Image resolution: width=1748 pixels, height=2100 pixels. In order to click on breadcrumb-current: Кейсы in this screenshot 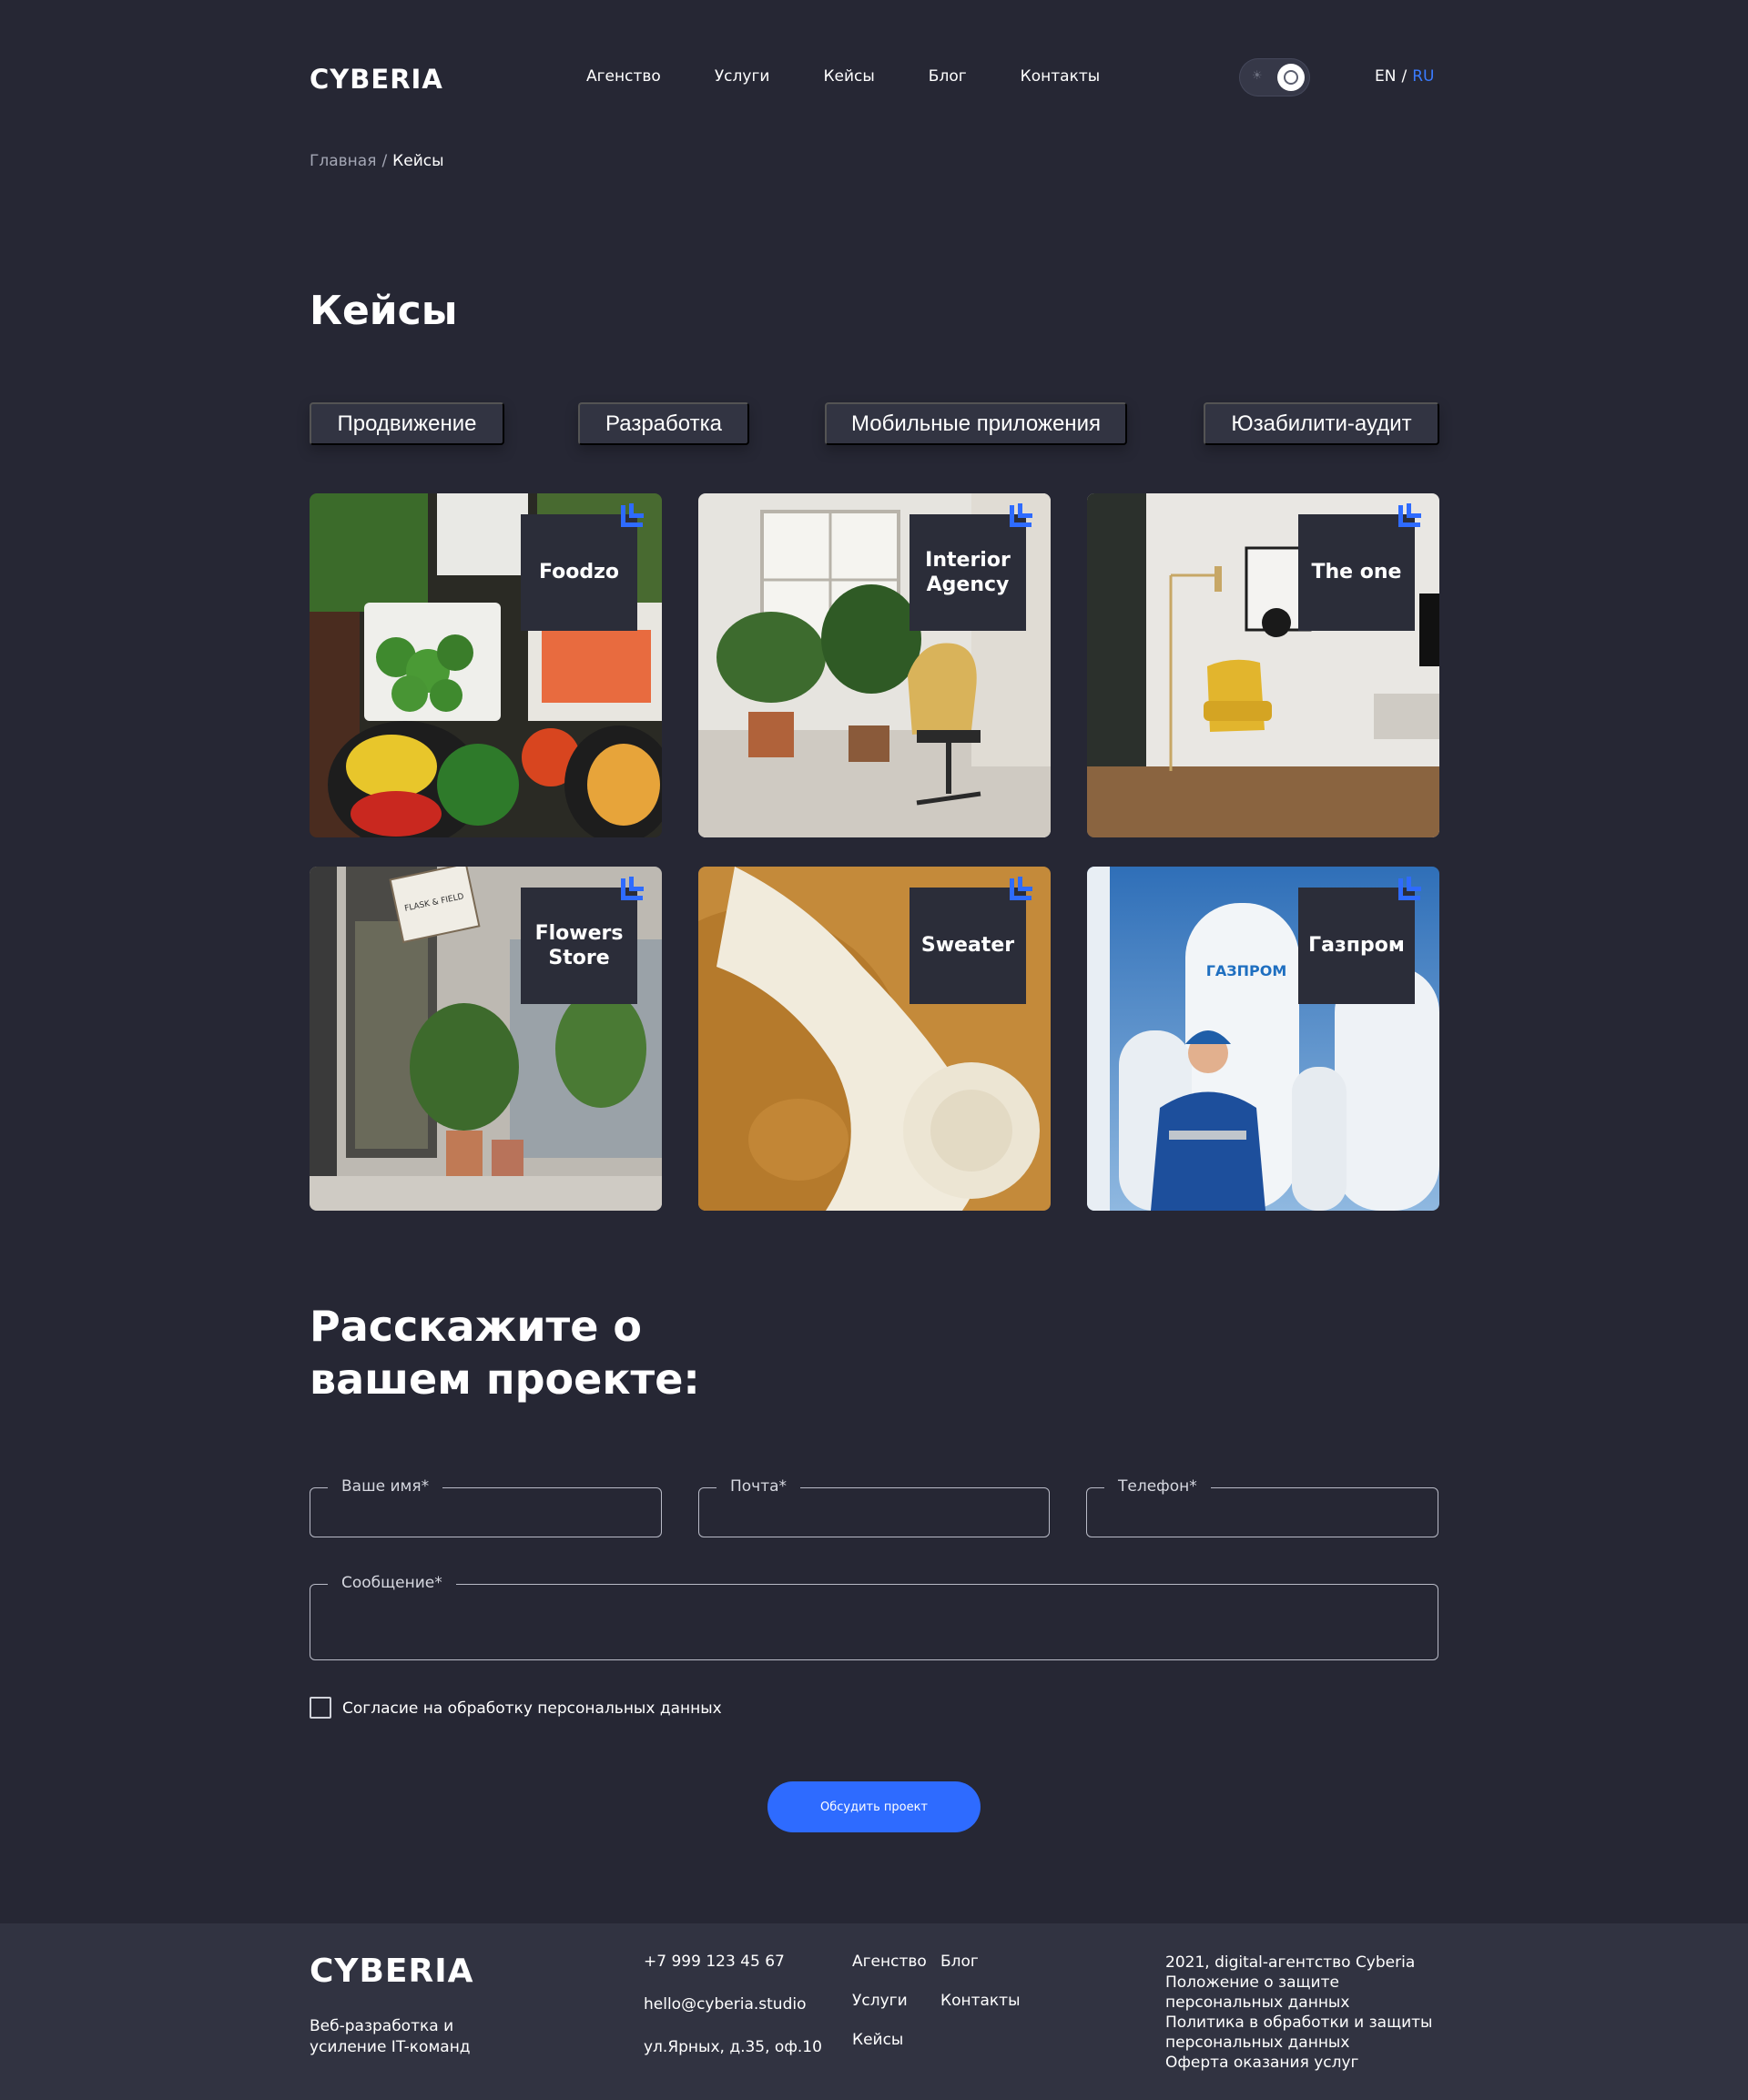, I will do `click(418, 161)`.